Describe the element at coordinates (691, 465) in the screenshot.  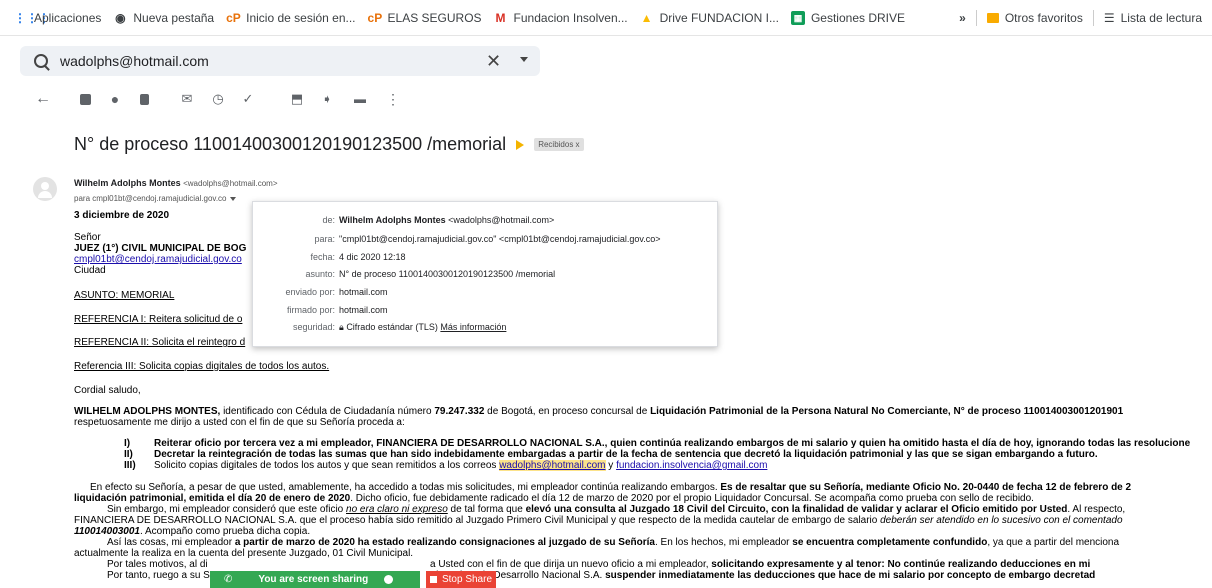
I see `email-link: fundacion.insolvencia@gmail.com` at that location.